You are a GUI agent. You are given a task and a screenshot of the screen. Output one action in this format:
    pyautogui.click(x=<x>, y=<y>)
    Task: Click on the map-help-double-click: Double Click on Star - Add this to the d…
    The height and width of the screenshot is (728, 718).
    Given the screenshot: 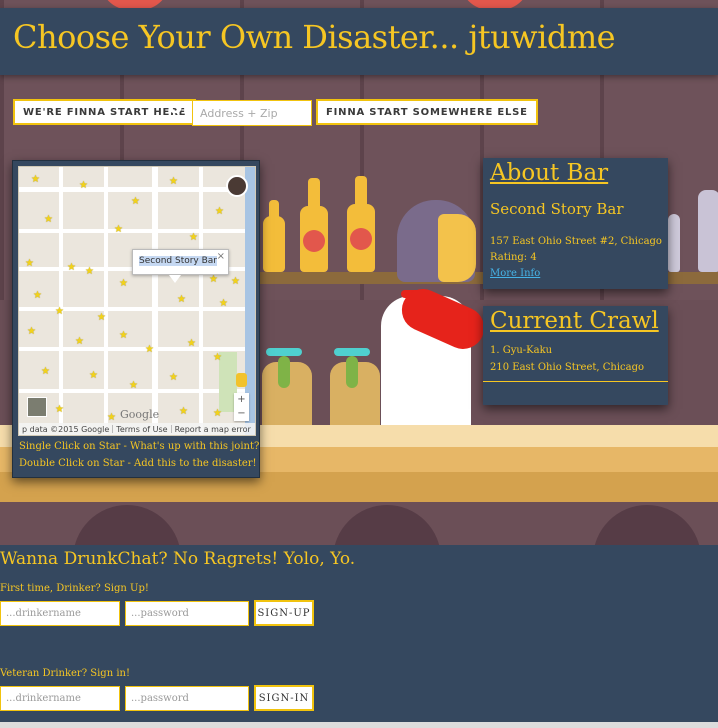 What is the action you would take?
    pyautogui.click(x=138, y=463)
    